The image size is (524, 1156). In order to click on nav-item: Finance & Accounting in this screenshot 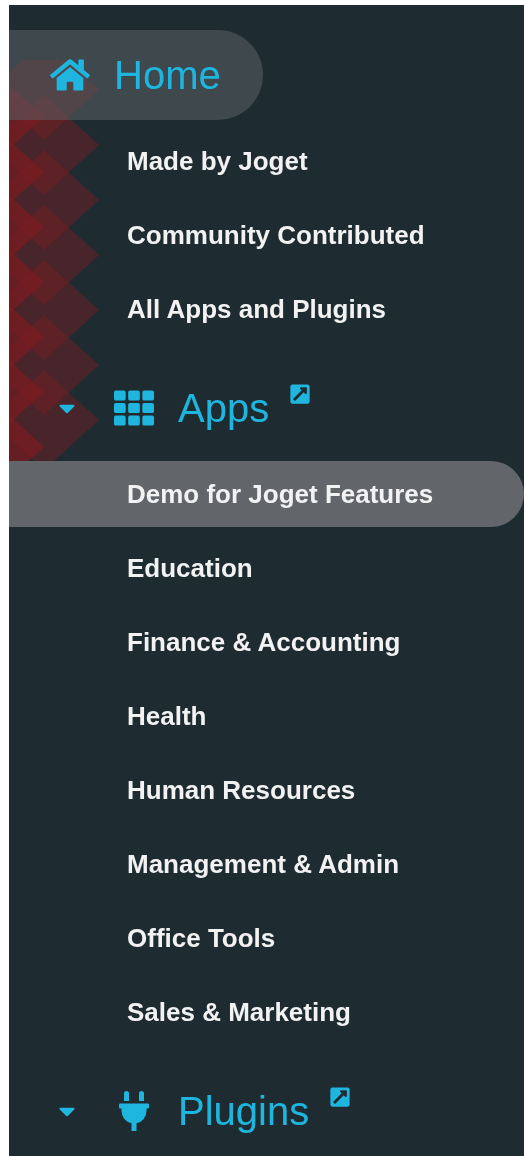, I will do `click(266, 642)`.